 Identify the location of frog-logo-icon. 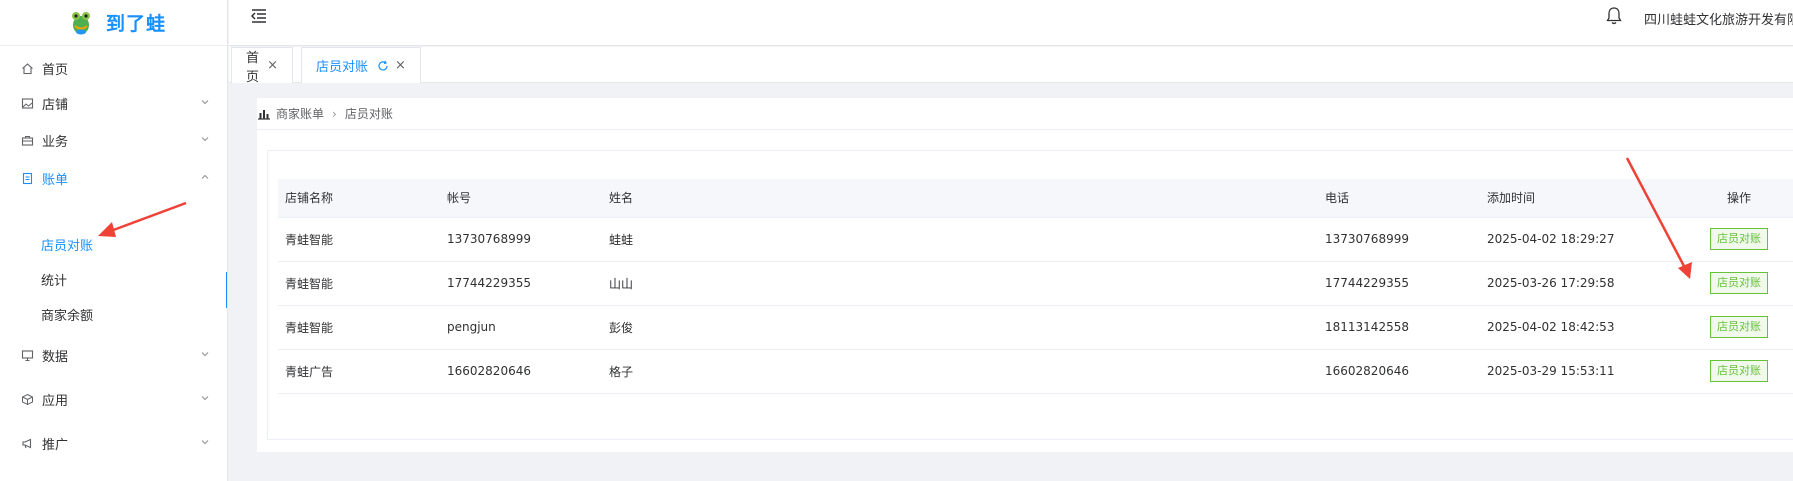
(81, 22).